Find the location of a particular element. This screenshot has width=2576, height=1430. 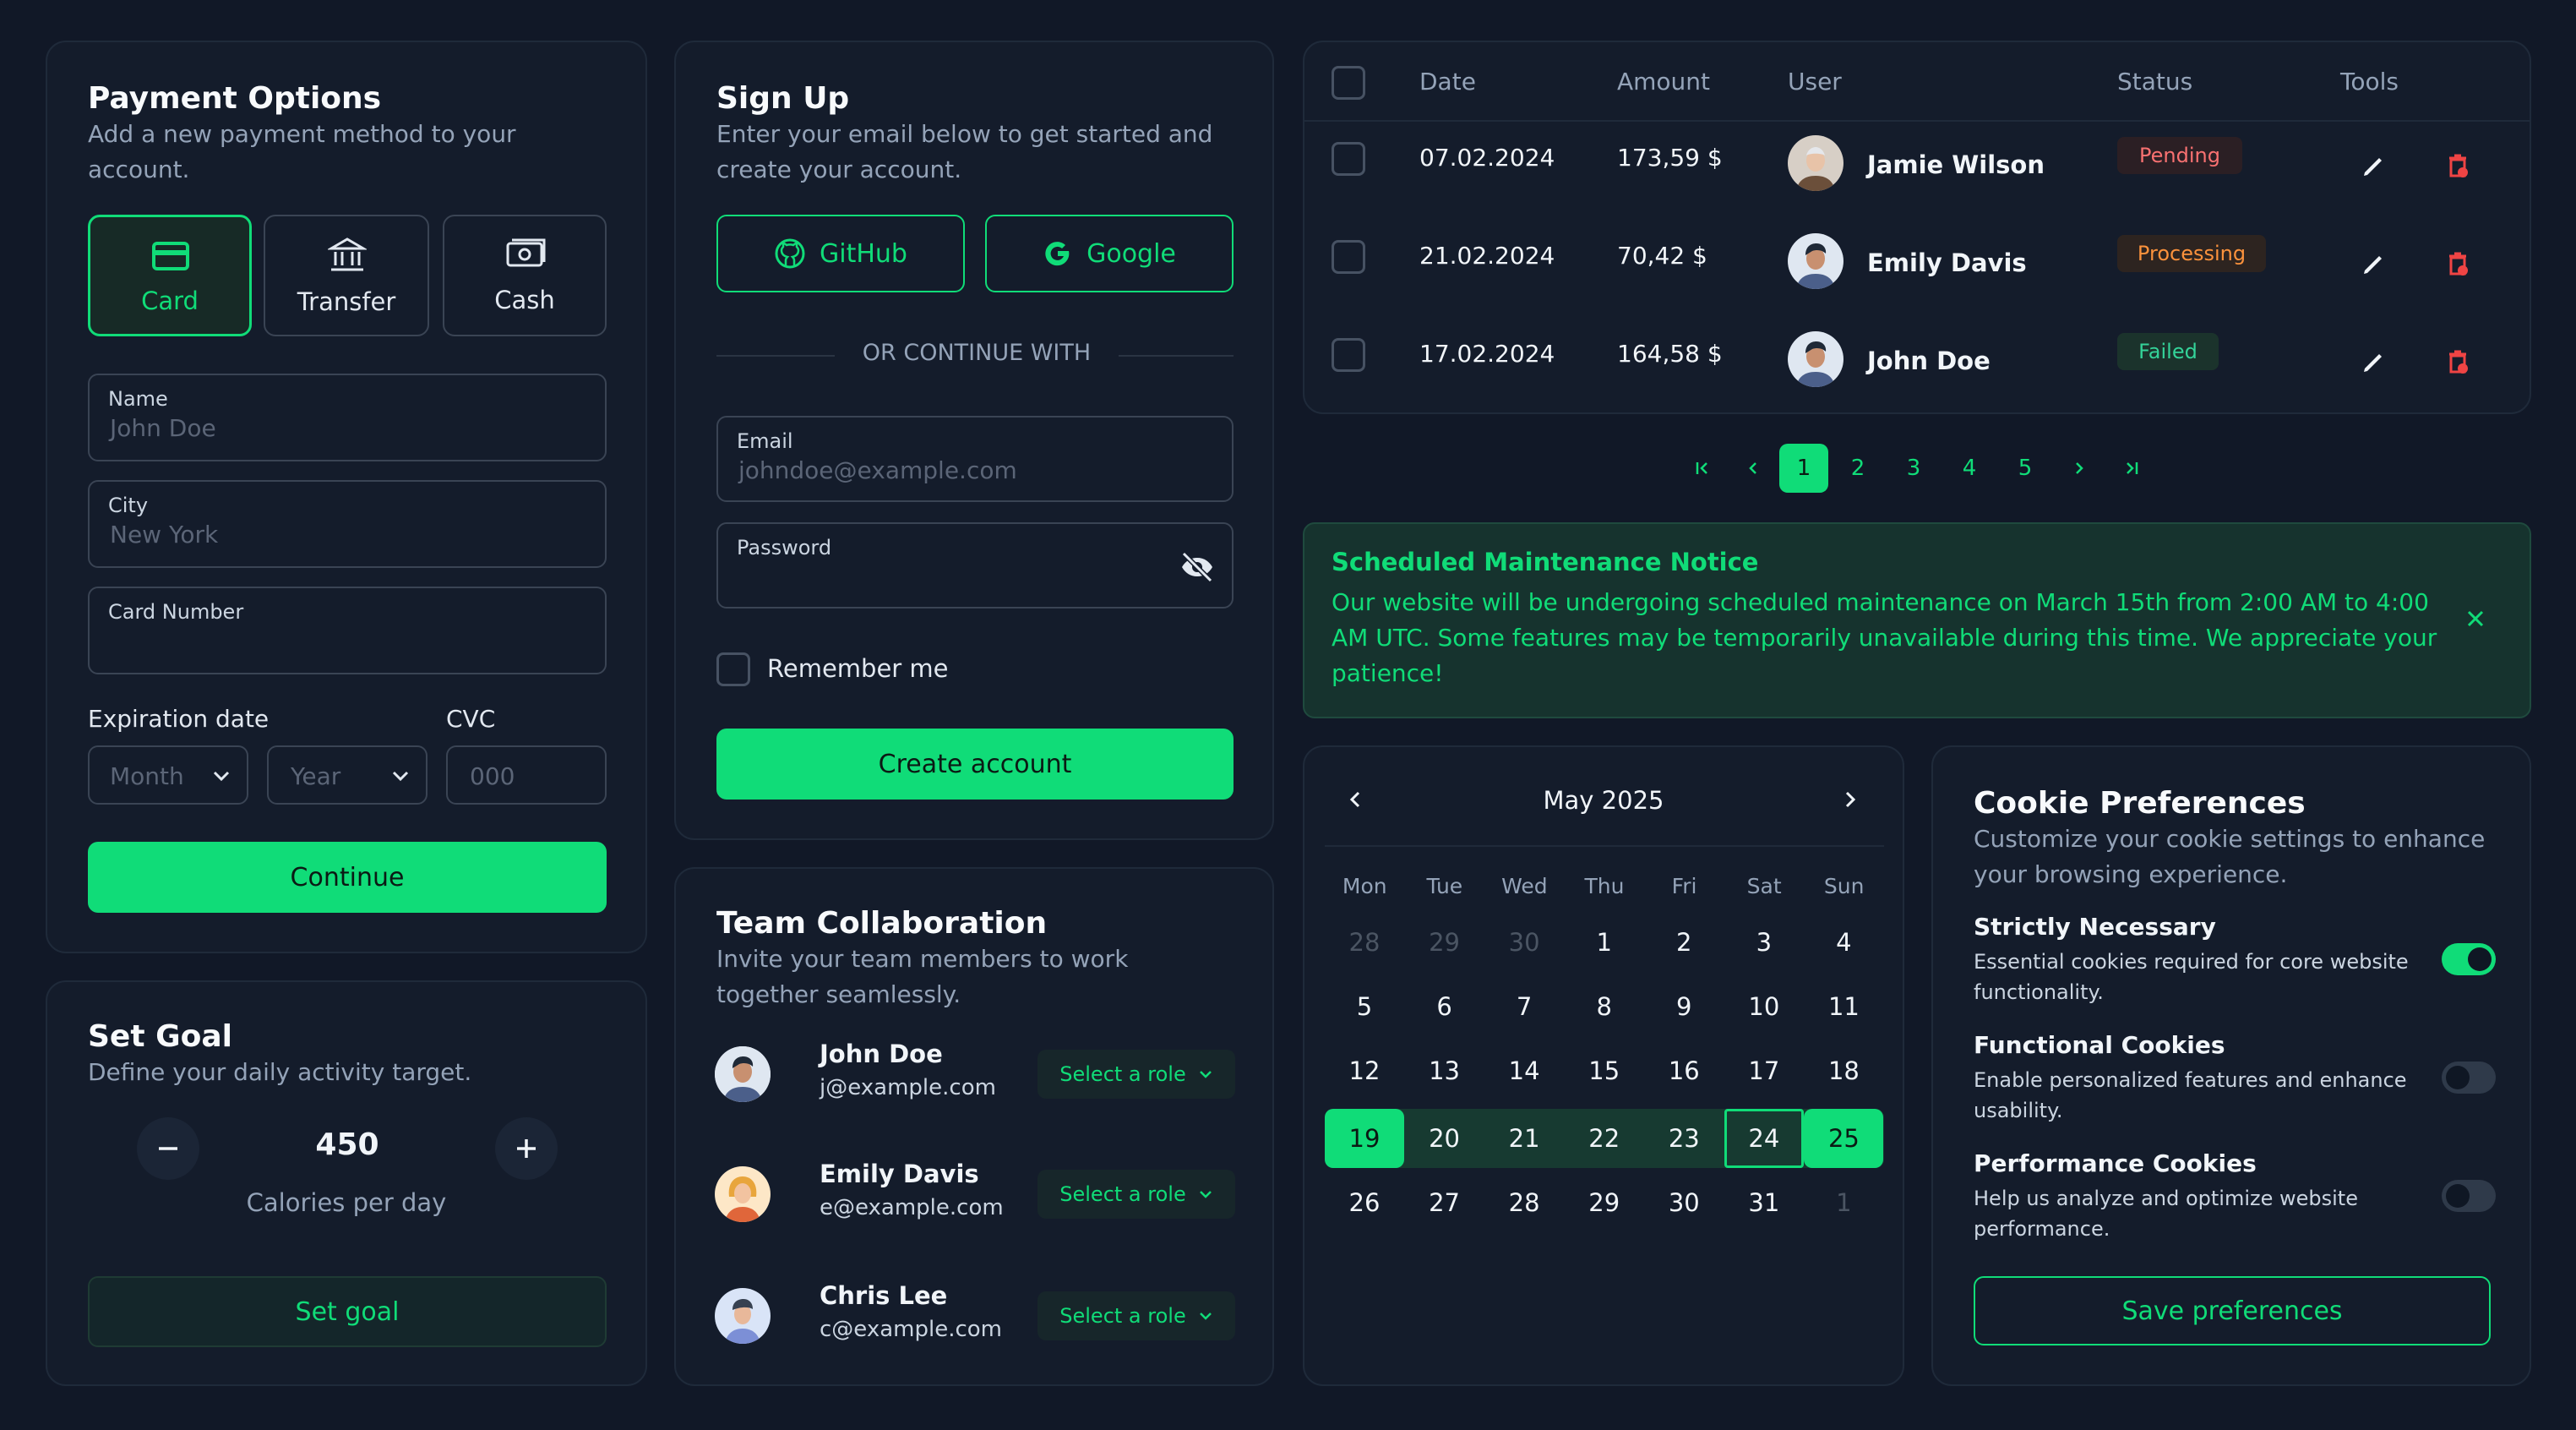

github-button: GitHub is located at coordinates (840, 253).